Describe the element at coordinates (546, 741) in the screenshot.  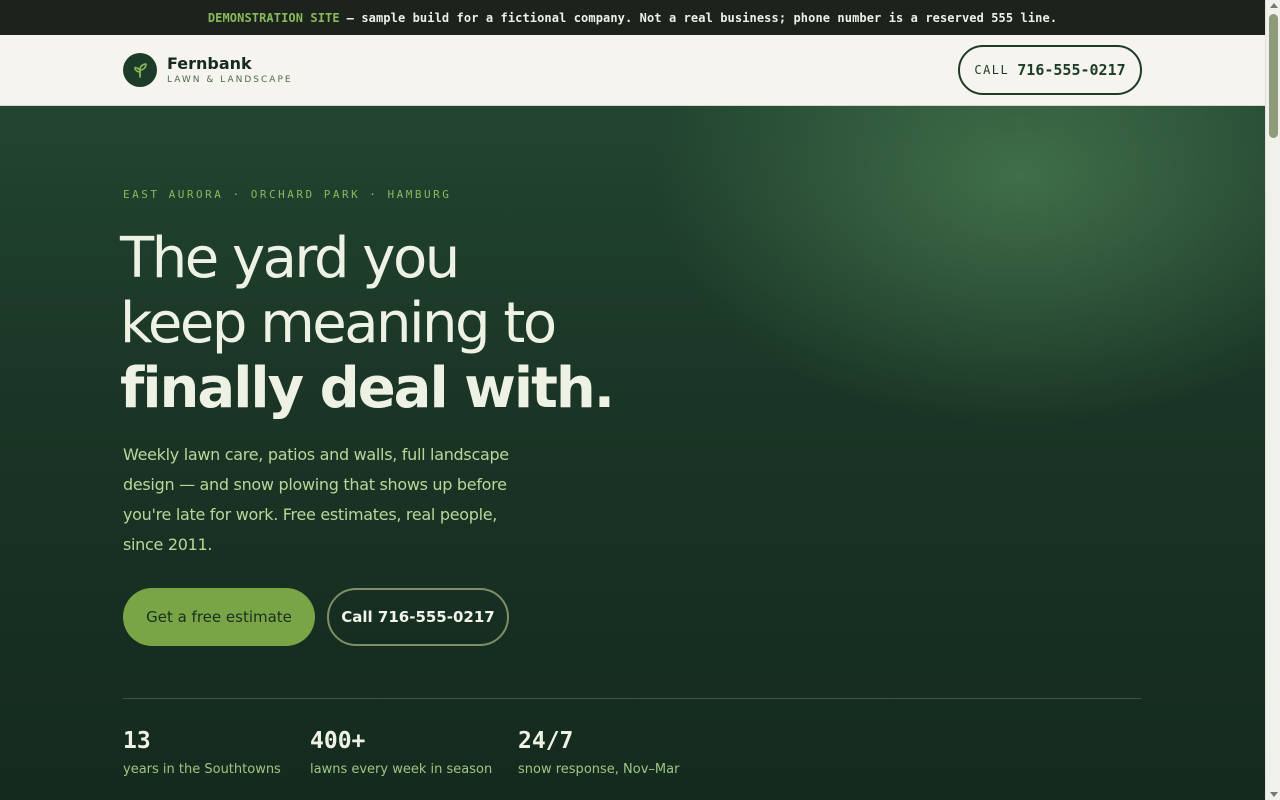
I see `stat-value: 24/7` at that location.